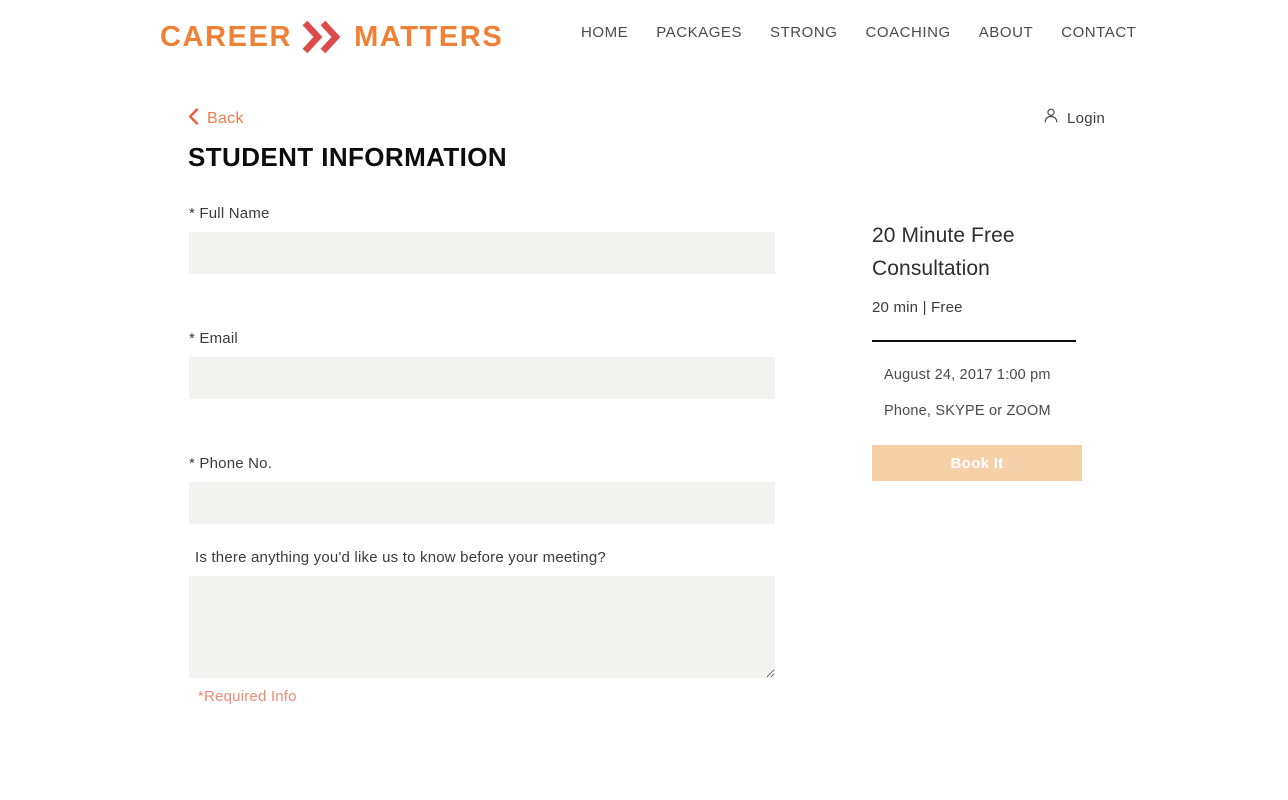 Image resolution: width=1288 pixels, height=800 pixels. I want to click on logo-word-career: CAREER, so click(226, 36).